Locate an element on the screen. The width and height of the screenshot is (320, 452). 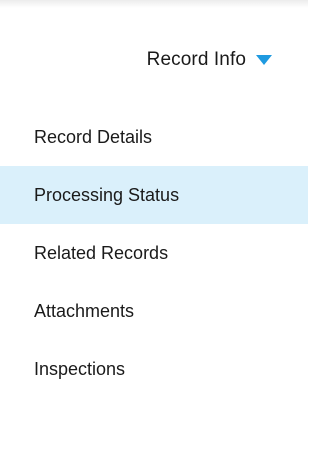
menu-item-related-records: Related Records is located at coordinates (154, 253).